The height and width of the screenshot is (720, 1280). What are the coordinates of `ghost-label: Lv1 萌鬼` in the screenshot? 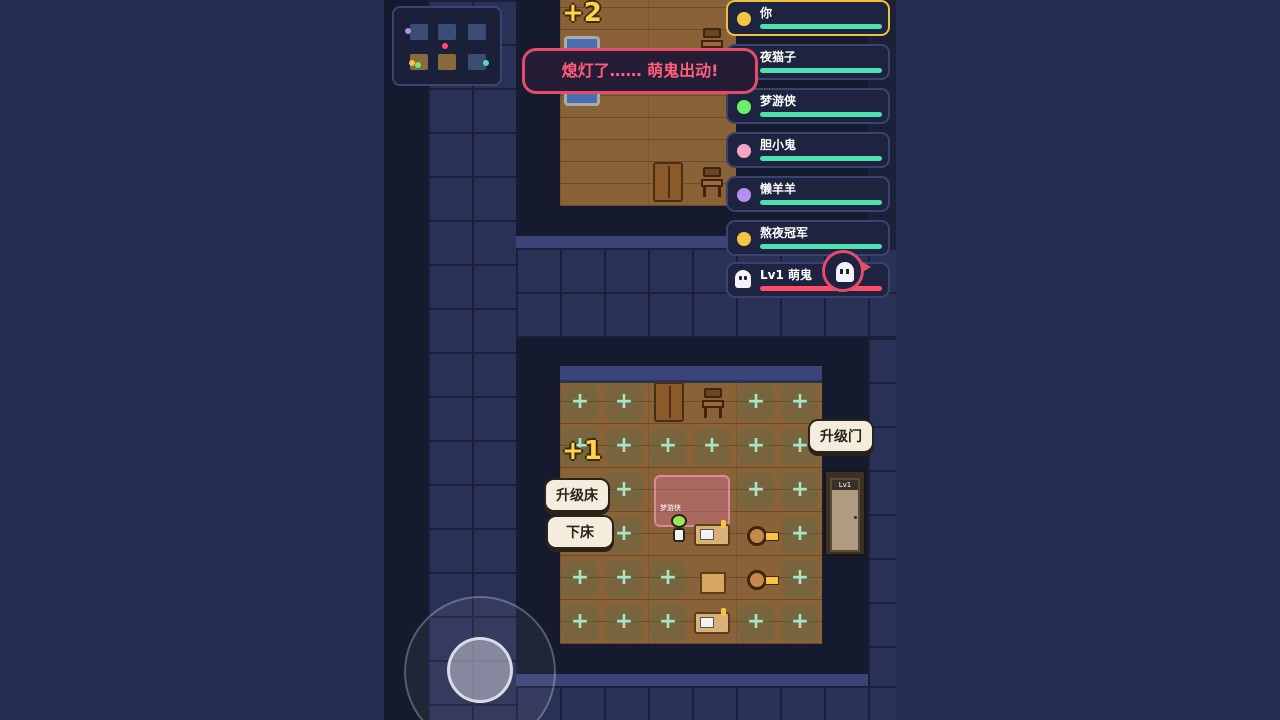 It's located at (786, 275).